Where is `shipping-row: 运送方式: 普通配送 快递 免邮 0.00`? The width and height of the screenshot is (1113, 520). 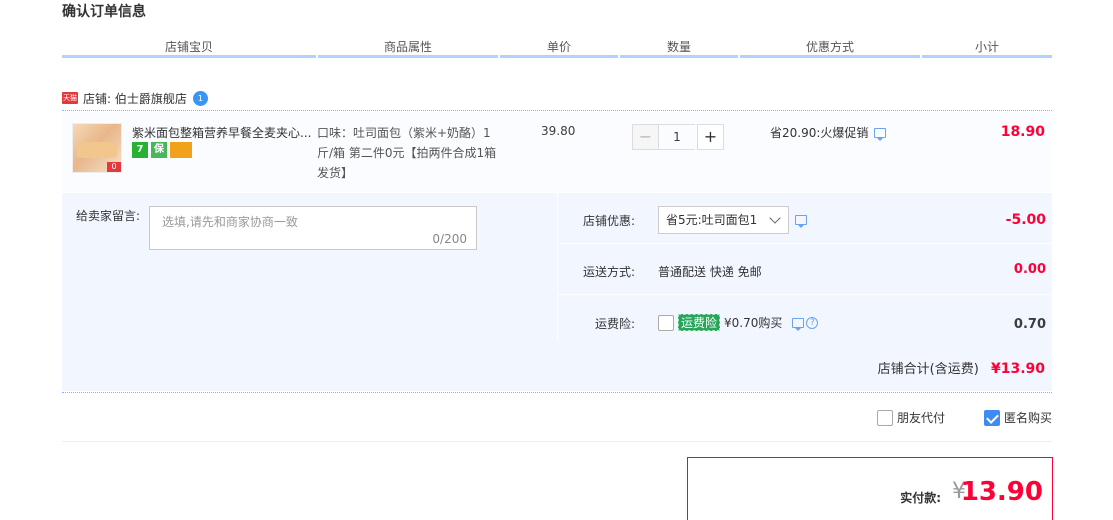
shipping-row: 运送方式: 普通配送 快递 免邮 0.00 is located at coordinates (805, 270).